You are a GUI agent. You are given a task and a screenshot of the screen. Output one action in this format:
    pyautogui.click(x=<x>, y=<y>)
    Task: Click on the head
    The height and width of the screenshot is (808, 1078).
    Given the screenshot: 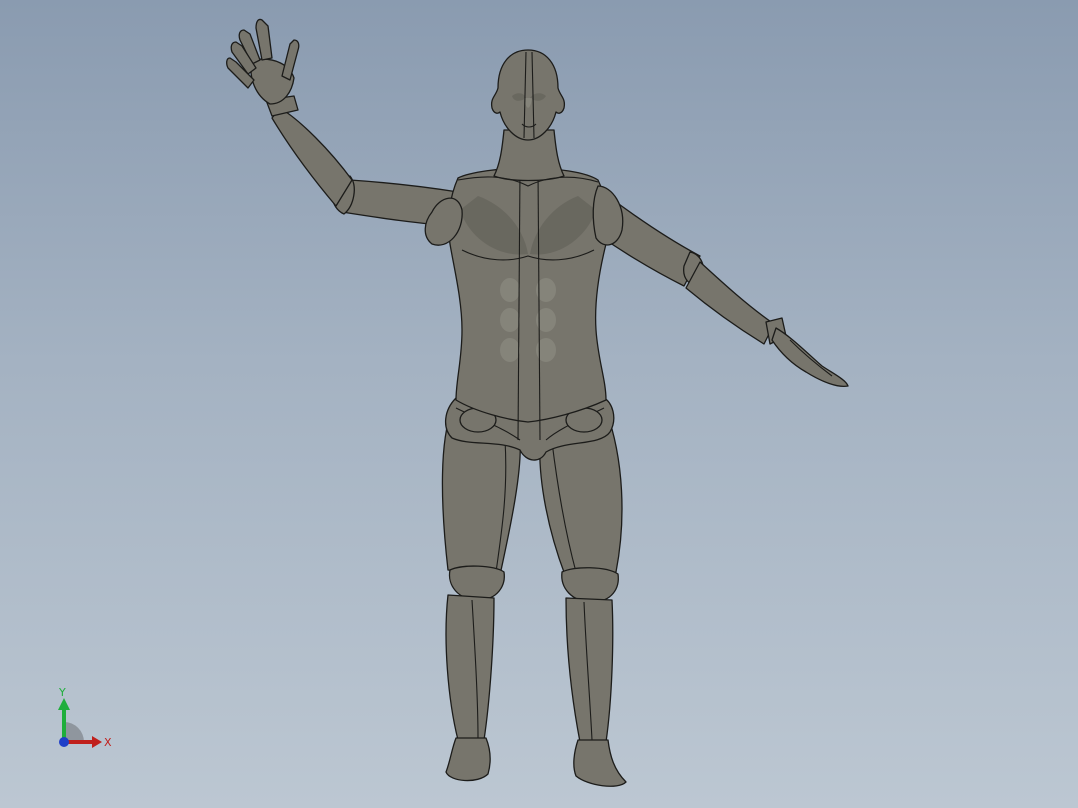 What is the action you would take?
    pyautogui.click(x=528, y=95)
    